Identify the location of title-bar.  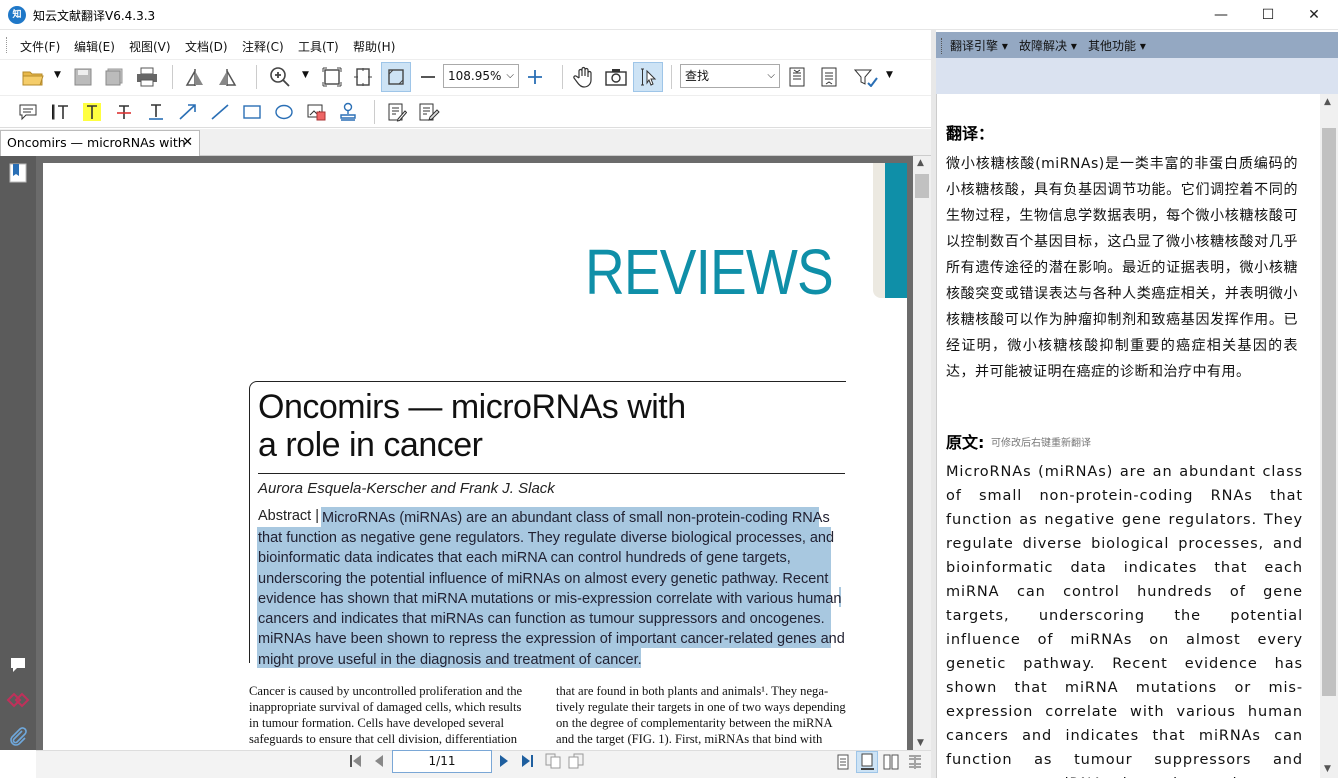
(669, 15).